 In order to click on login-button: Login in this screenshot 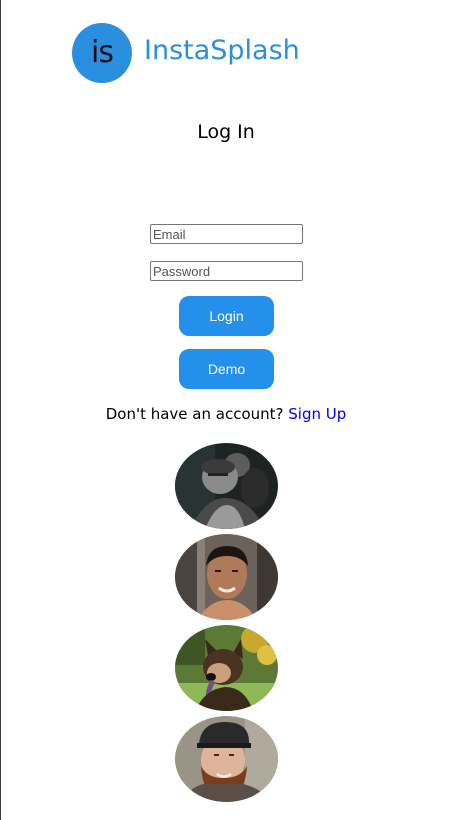, I will do `click(226, 316)`.